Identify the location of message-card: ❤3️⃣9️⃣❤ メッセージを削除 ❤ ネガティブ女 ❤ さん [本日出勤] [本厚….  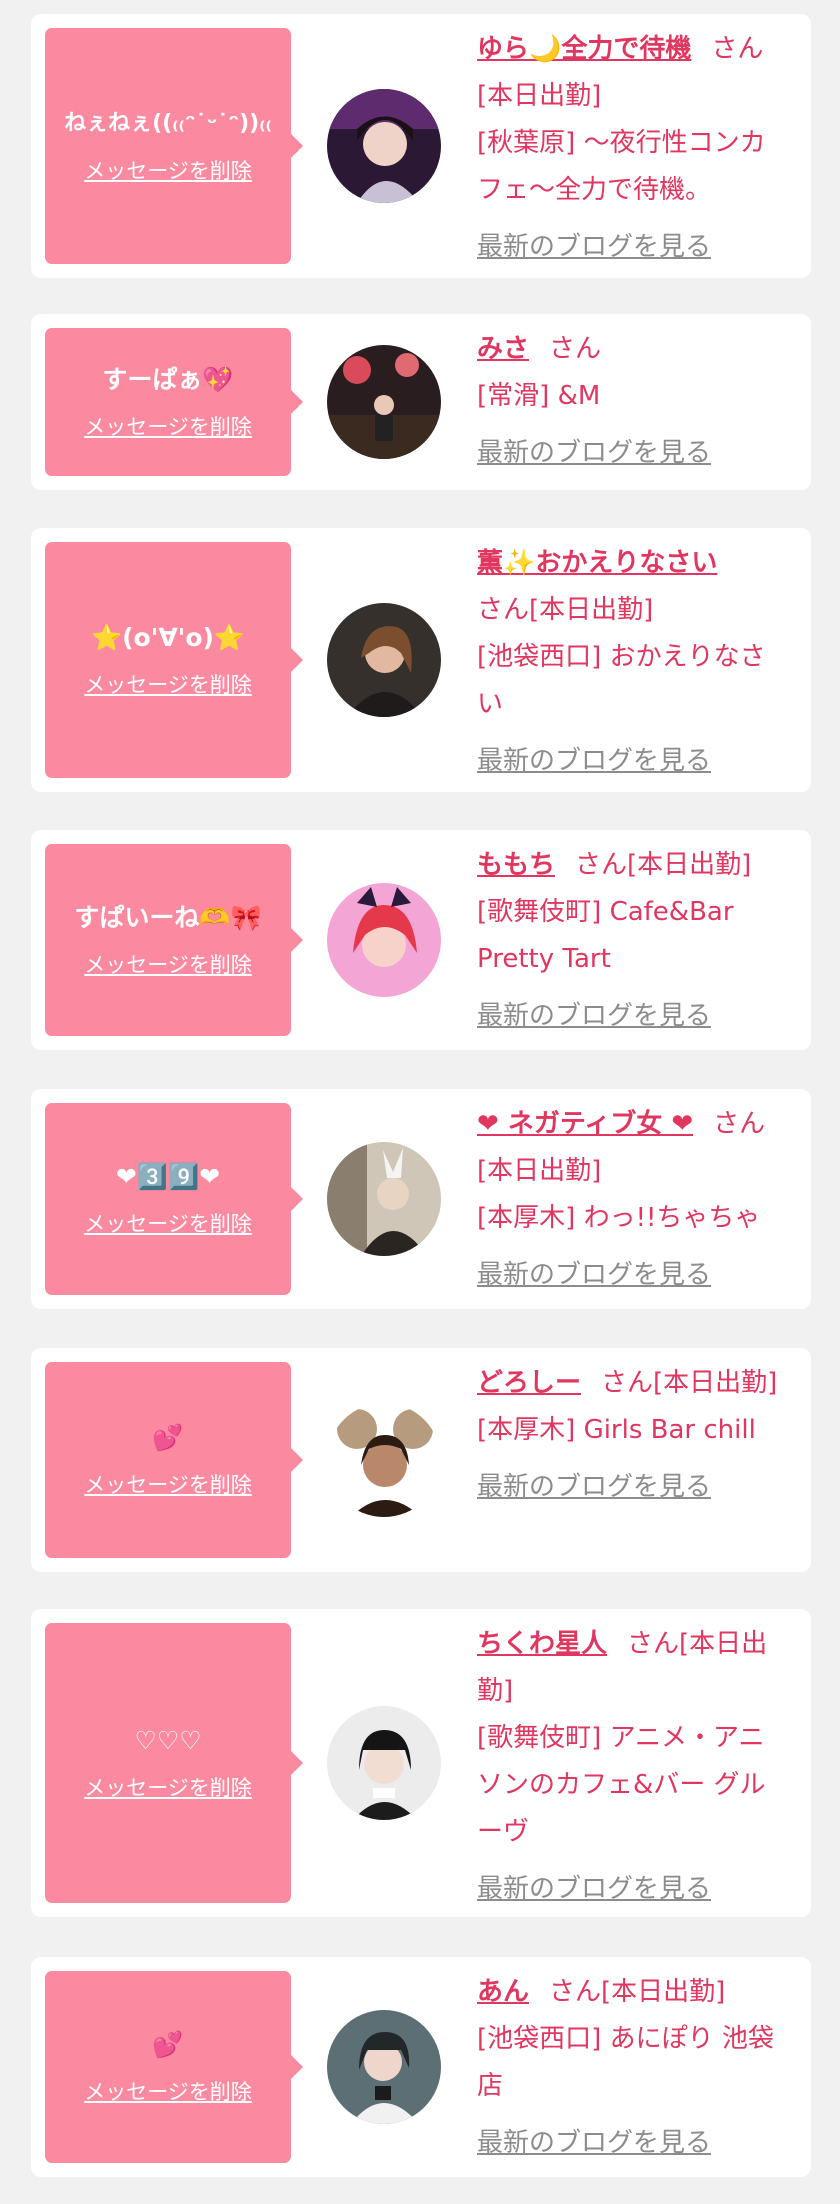
(421, 1199).